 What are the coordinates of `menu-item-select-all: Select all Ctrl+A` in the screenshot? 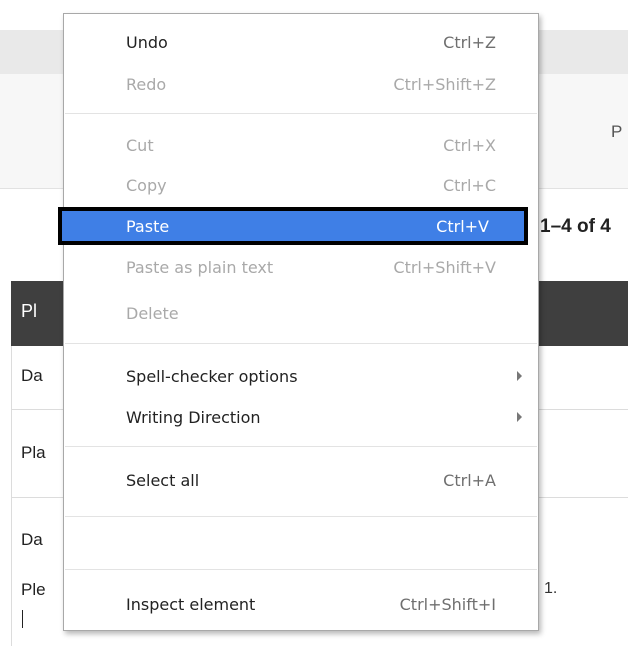 It's located at (301, 481).